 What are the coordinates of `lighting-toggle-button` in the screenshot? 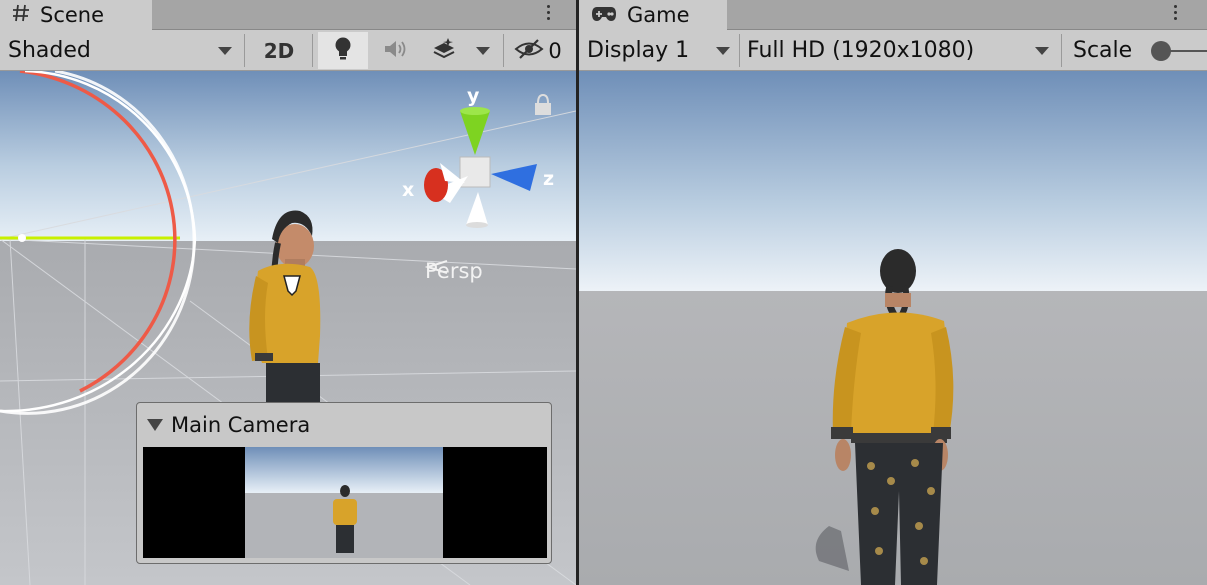 It's located at (343, 50).